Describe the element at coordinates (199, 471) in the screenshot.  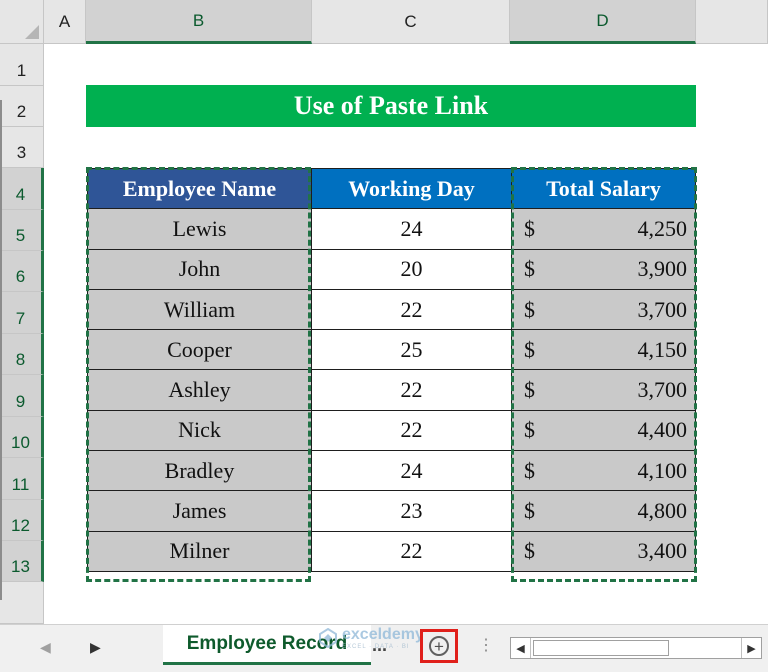
I see `cell-name: Bradley` at that location.